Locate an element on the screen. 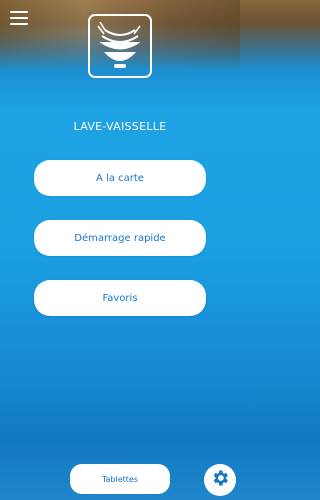 This screenshot has height=500, width=320. quick-start-button: Démarrage rapide is located at coordinates (120, 238).